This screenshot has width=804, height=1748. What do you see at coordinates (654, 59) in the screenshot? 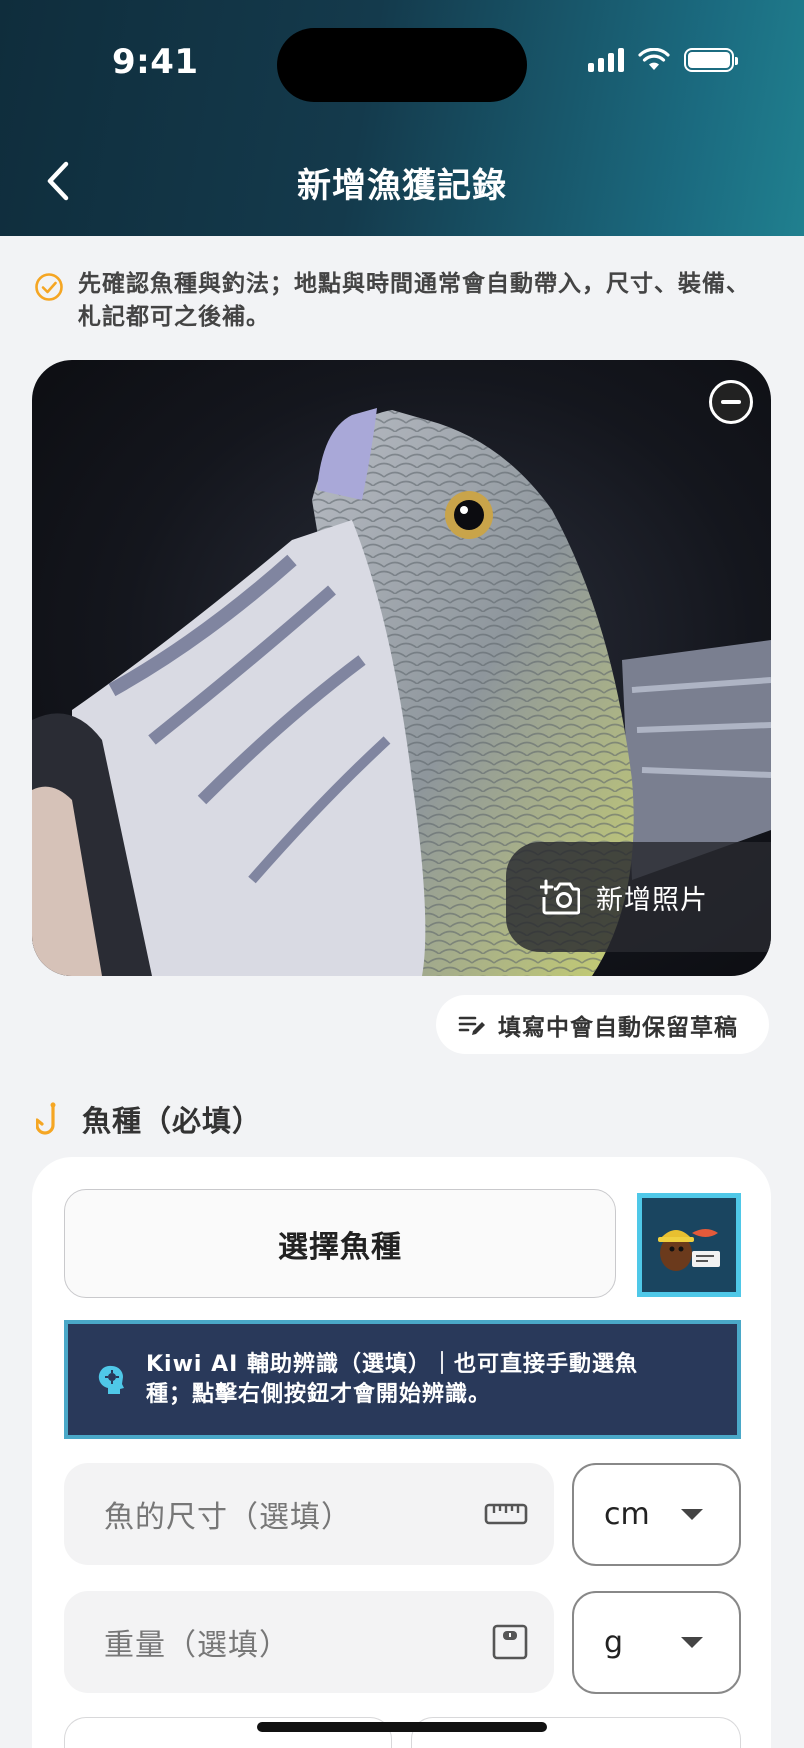
I see `wifi-icon` at bounding box center [654, 59].